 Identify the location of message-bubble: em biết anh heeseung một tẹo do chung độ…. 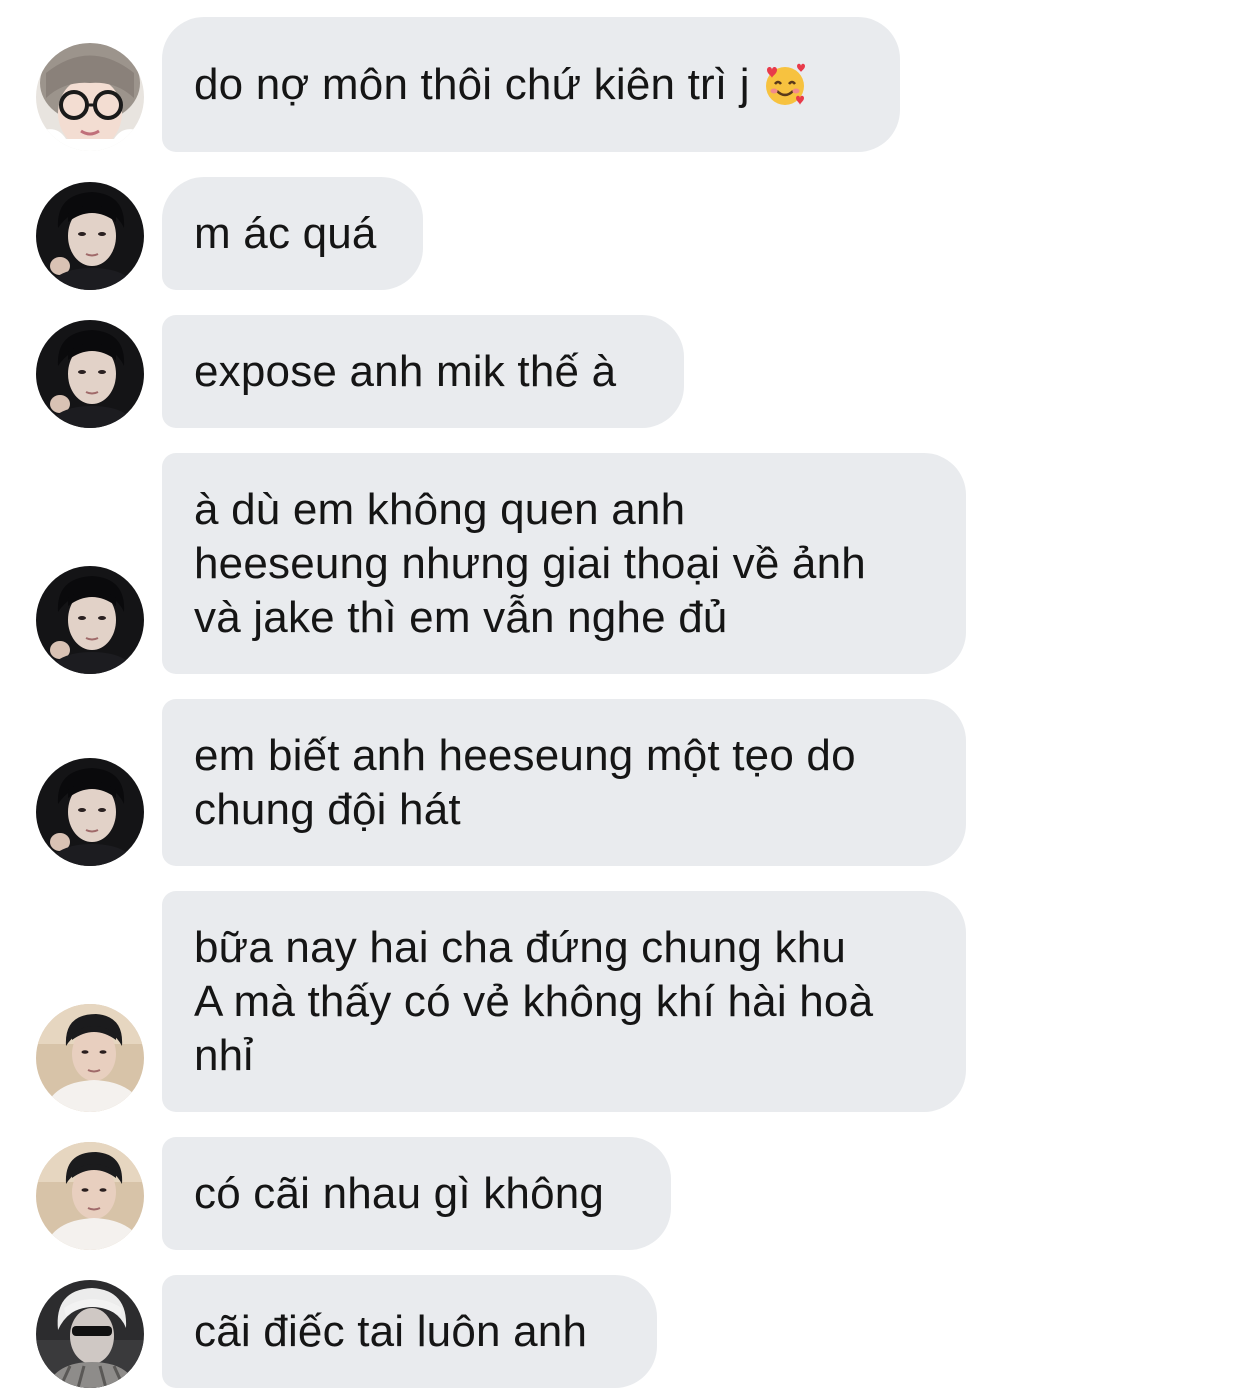
(564, 782).